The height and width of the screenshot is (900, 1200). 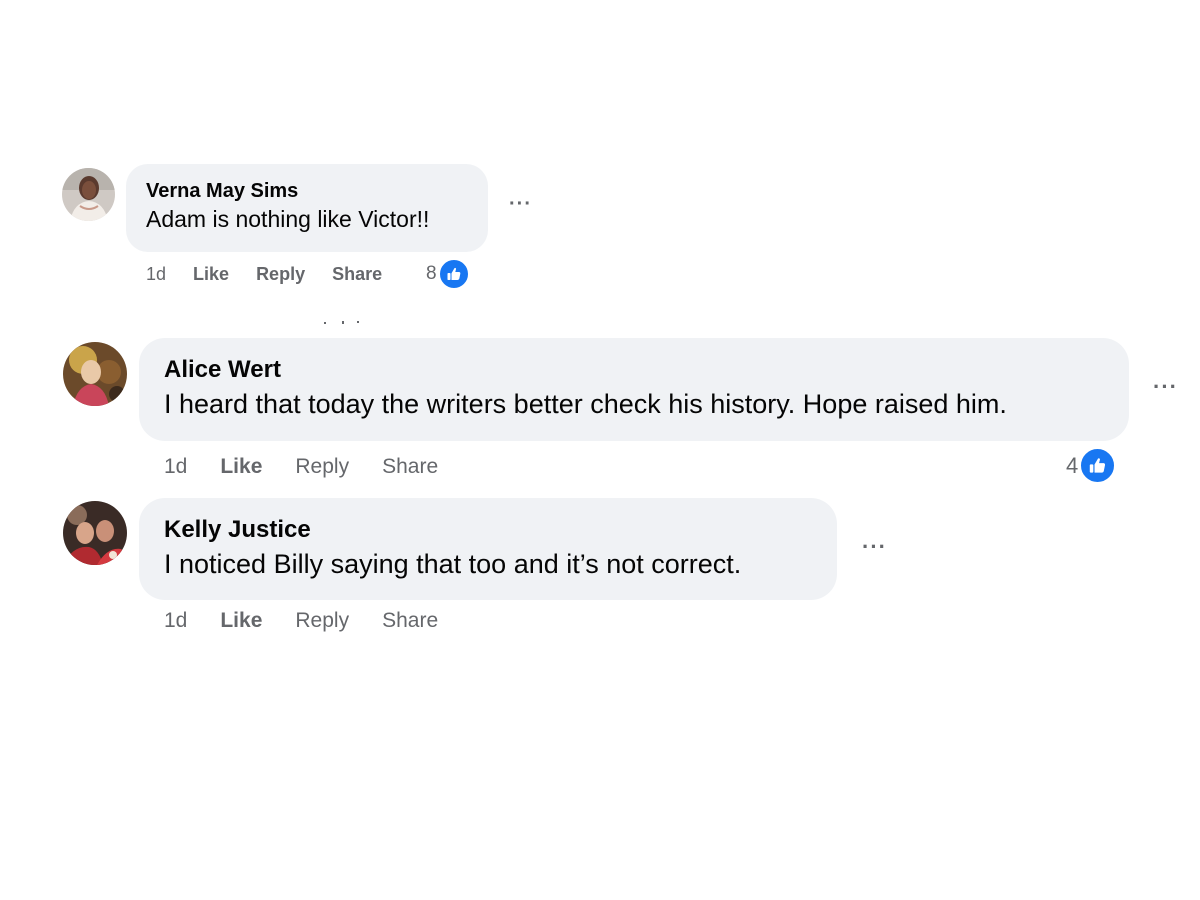 I want to click on collapsed-thread-fragment, so click(x=341, y=322).